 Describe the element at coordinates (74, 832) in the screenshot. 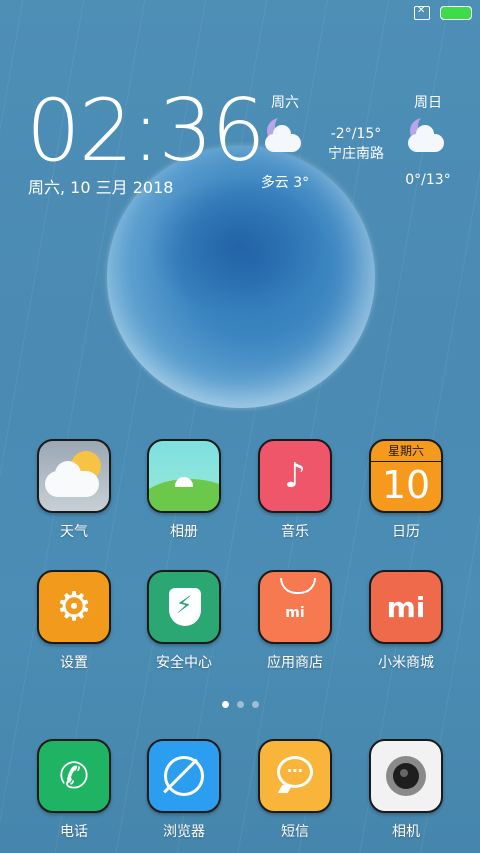

I see `app-label: 电话` at that location.